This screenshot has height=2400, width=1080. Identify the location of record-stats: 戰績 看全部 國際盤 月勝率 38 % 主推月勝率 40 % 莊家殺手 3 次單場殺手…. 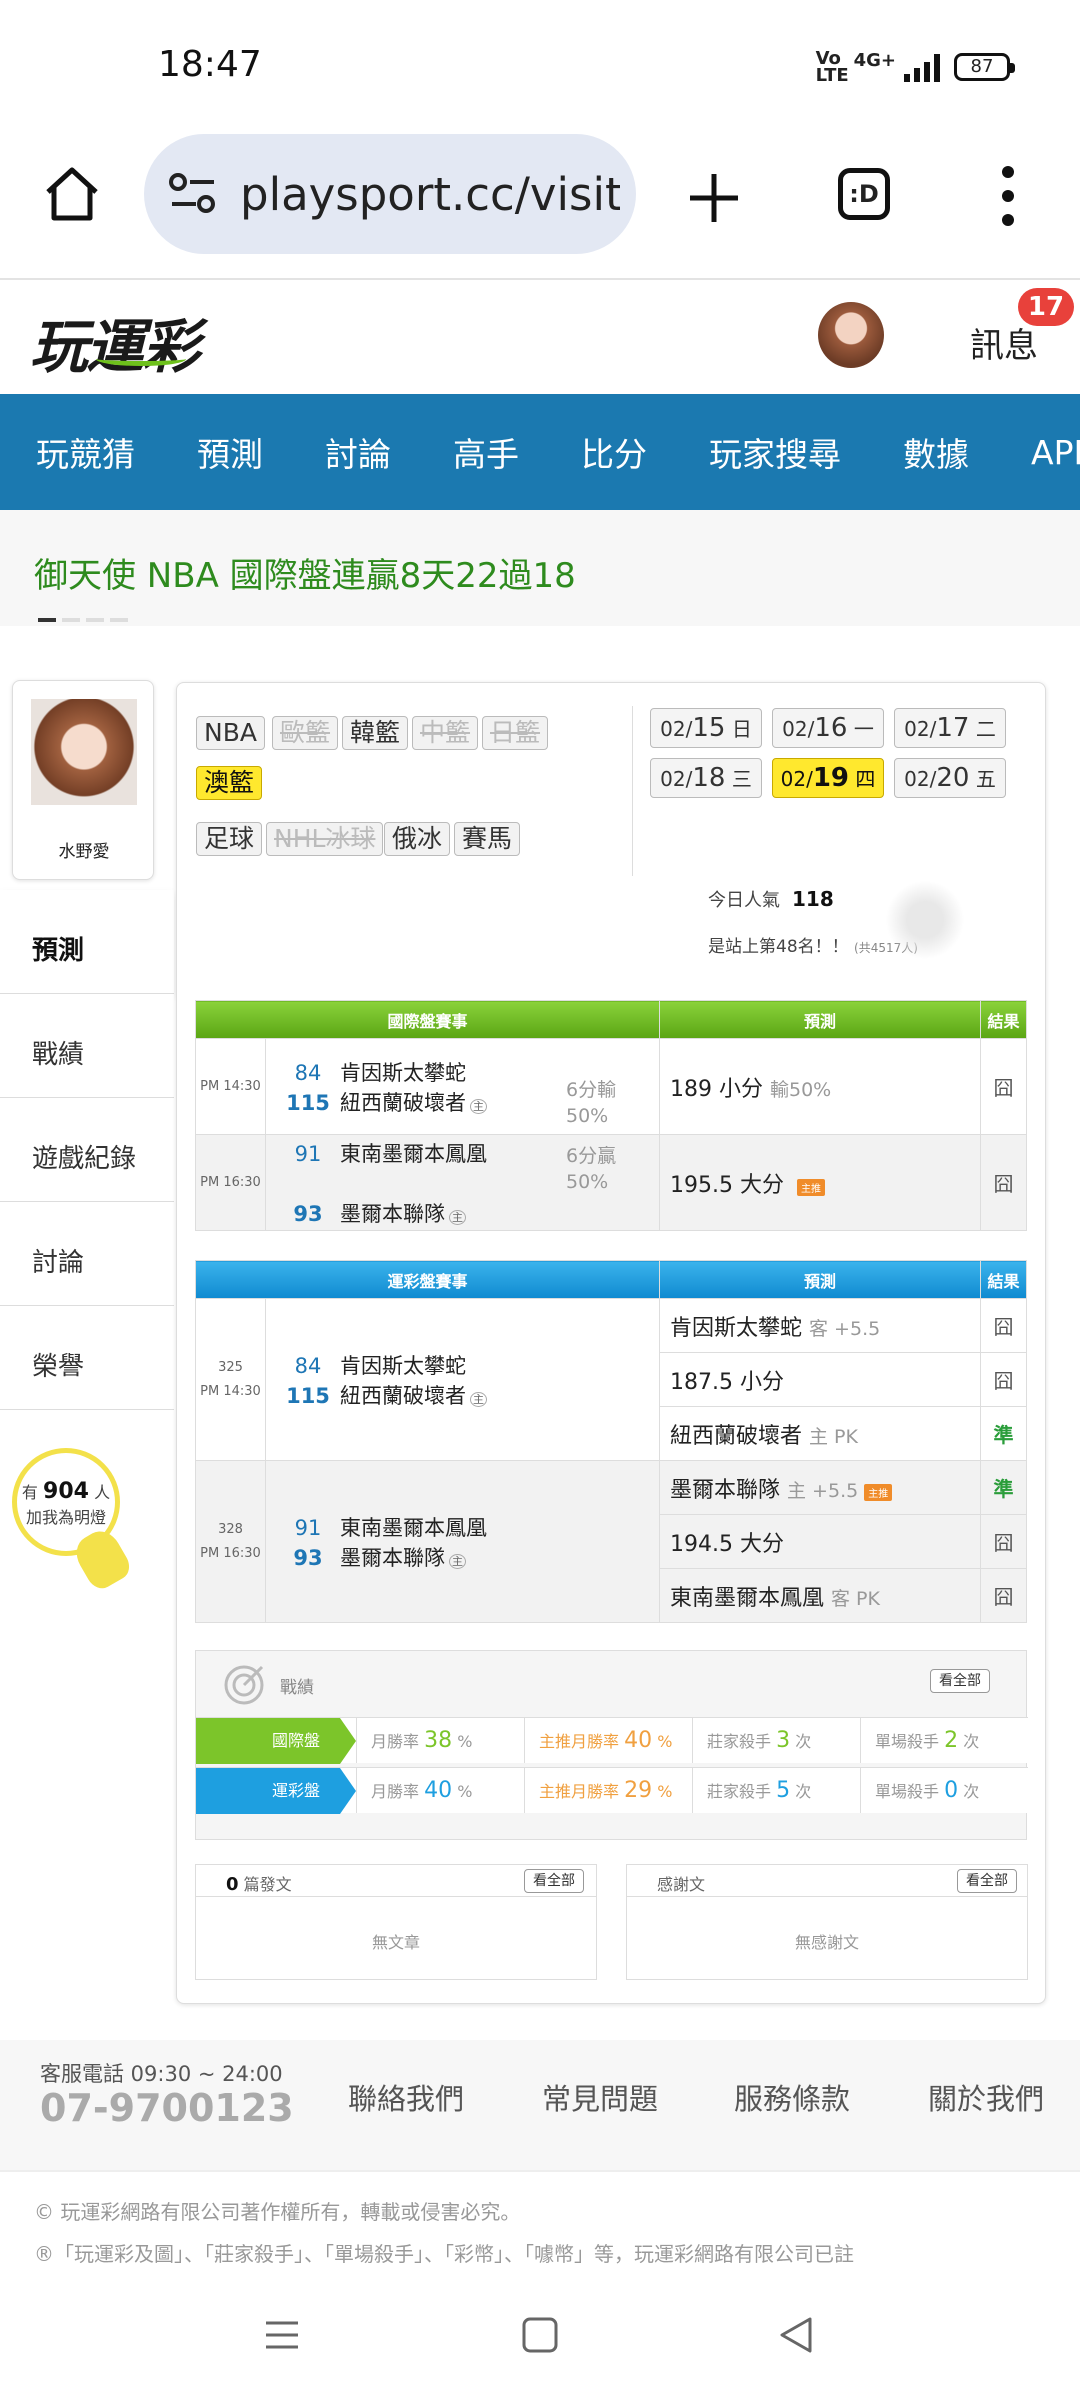
(611, 1745).